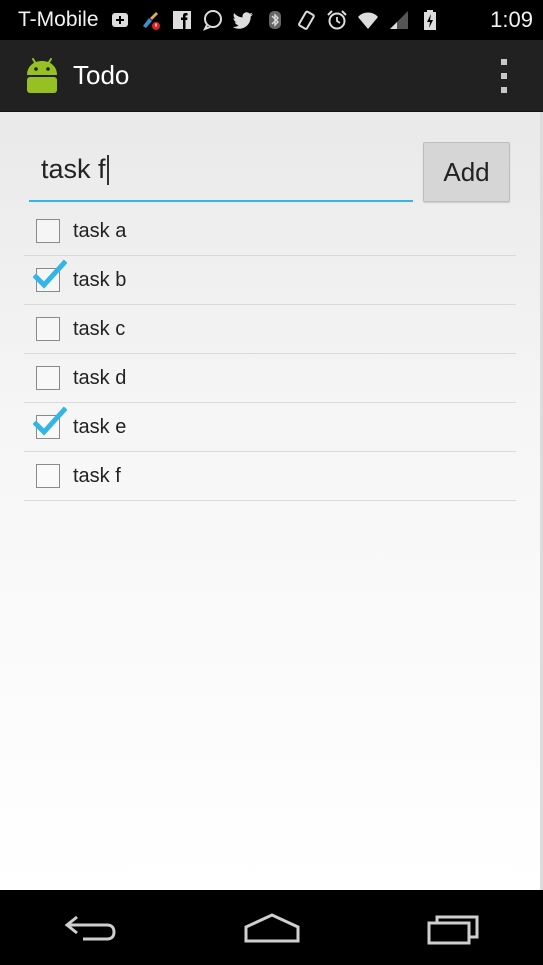  Describe the element at coordinates (271, 76) in the screenshot. I see `action-bar: Todo` at that location.